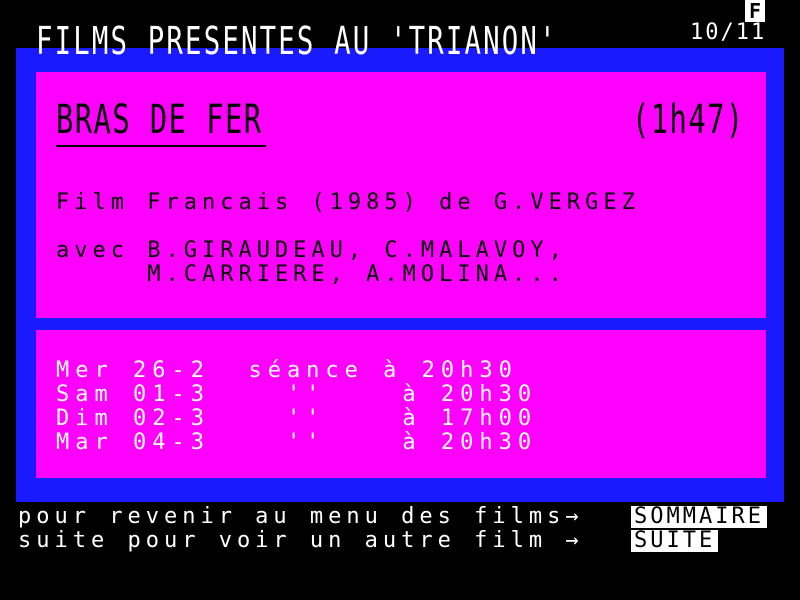 Image resolution: width=800 pixels, height=600 pixels. Describe the element at coordinates (301, 540) in the screenshot. I see `footer-next-hint: suite pour voir un autre film →` at that location.